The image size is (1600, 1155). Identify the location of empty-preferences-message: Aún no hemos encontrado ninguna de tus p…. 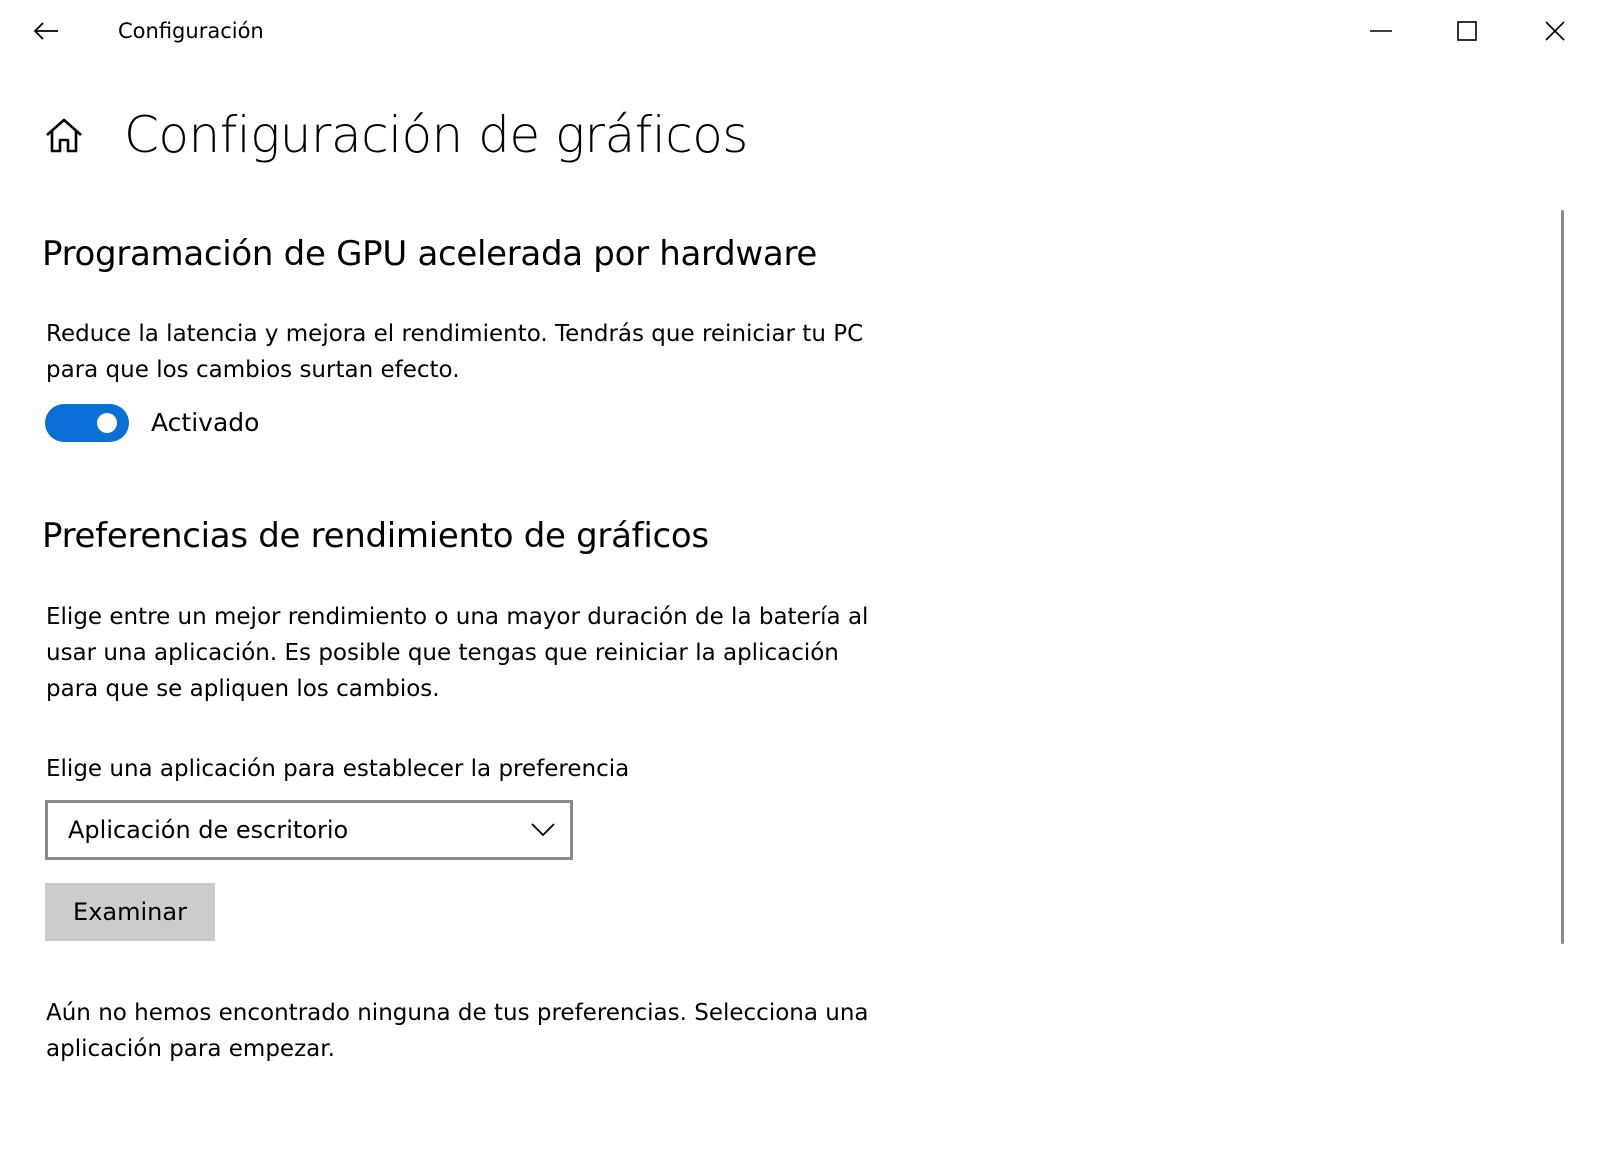
(457, 1031).